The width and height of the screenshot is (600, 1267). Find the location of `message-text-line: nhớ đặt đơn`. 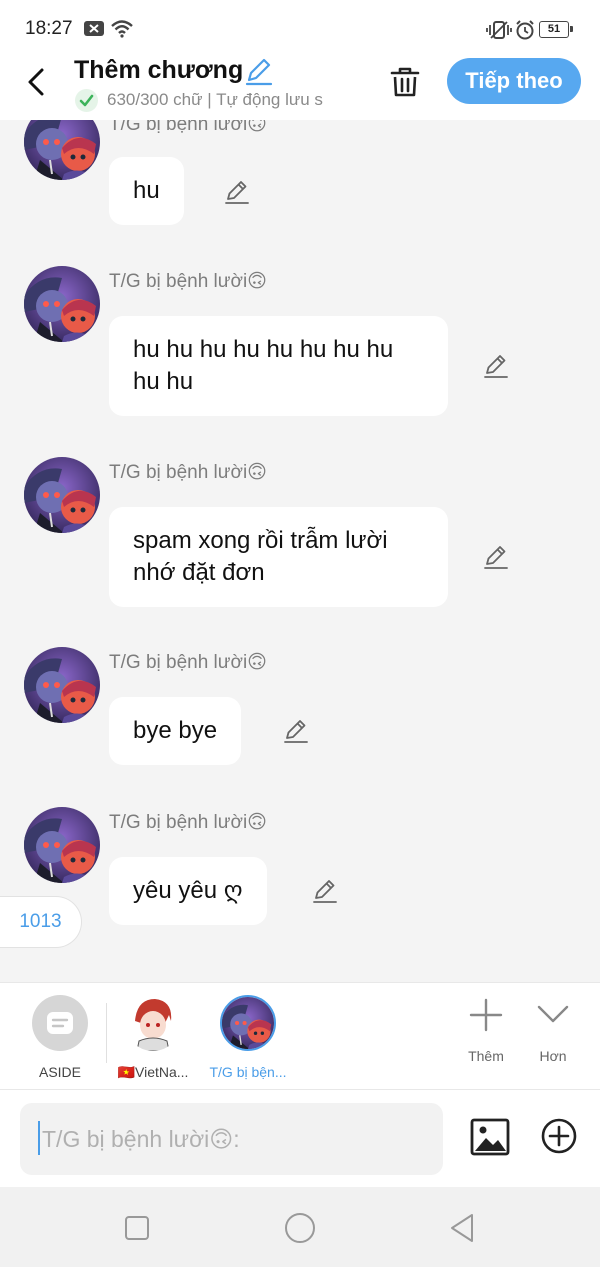

message-text-line: nhớ đặt đơn is located at coordinates (199, 572).